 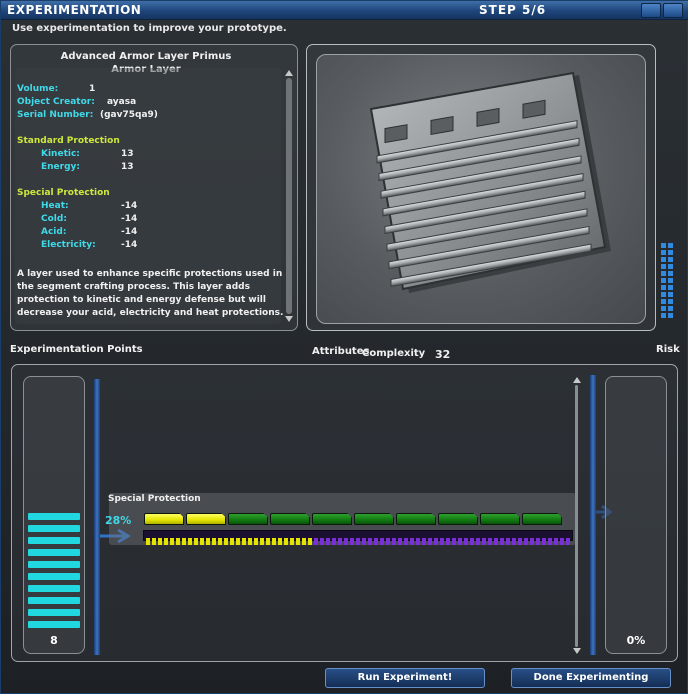 I want to click on run-experiment-button: Run Experiment!, so click(x=405, y=678).